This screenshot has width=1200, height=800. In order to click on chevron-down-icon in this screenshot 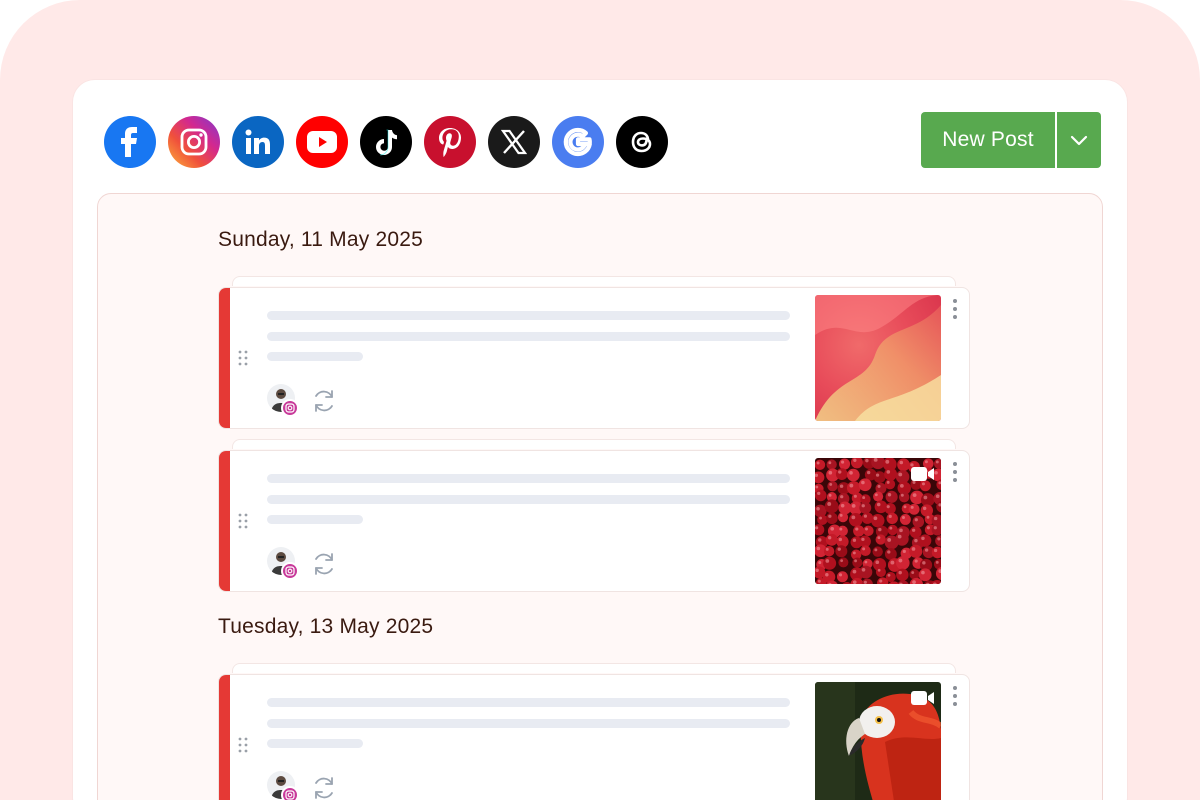, I will do `click(1079, 140)`.